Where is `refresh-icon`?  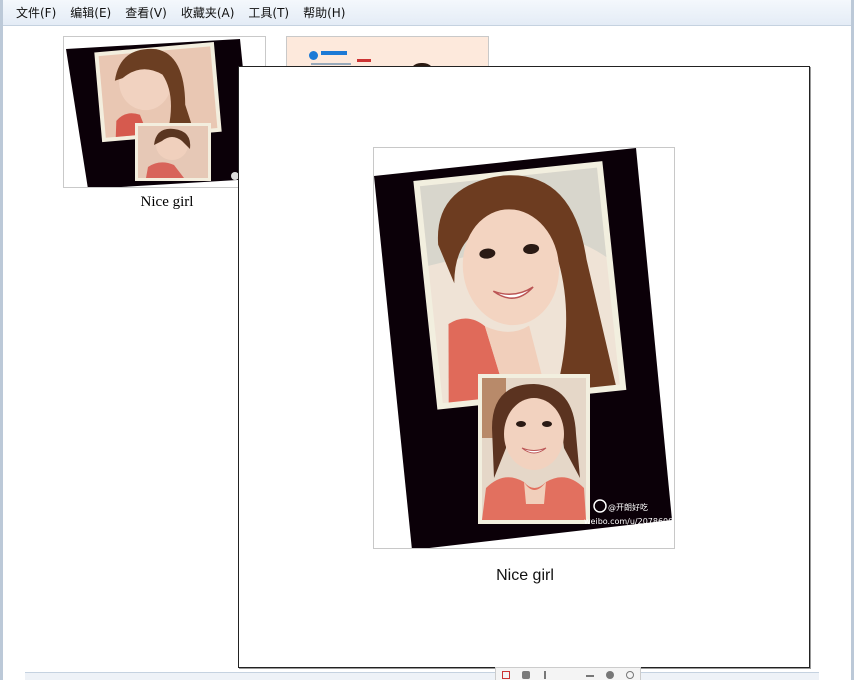
refresh-icon is located at coordinates (630, 675).